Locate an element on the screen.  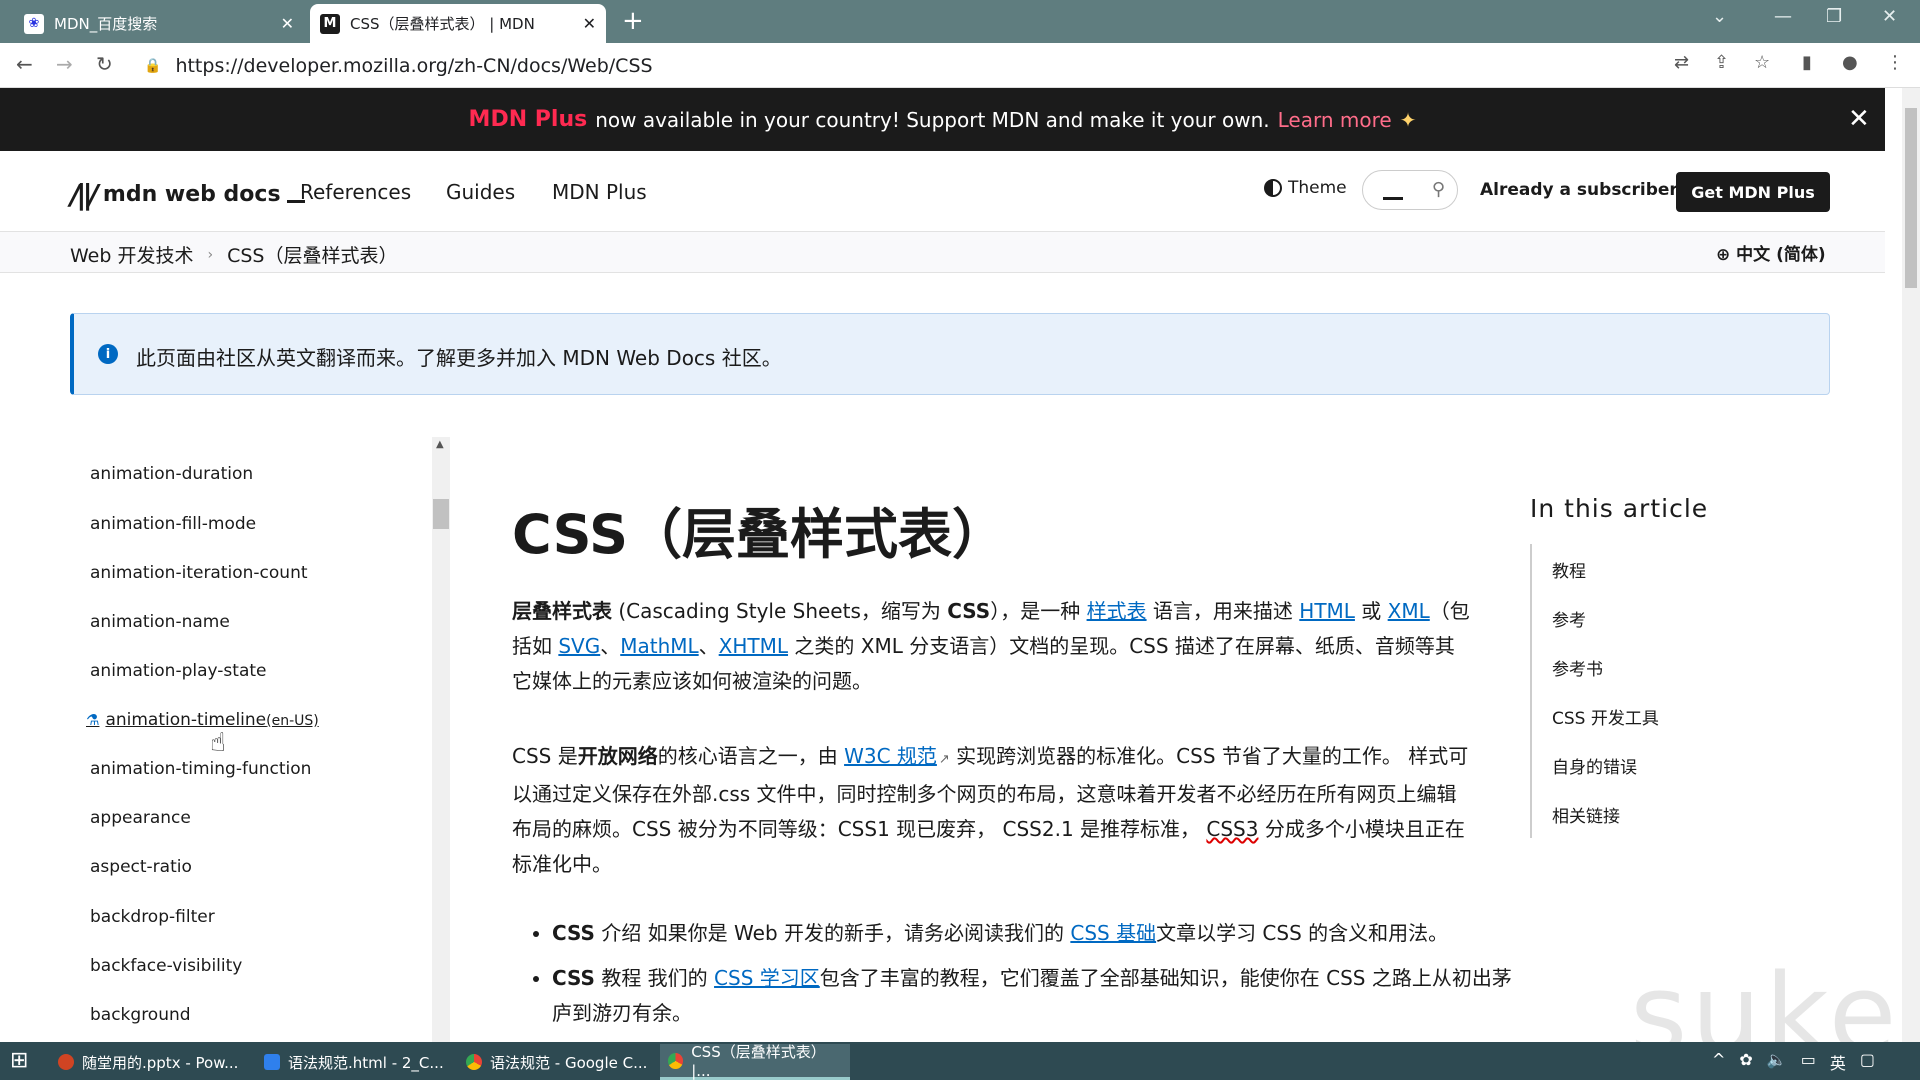
sidebar-item: animation-duration is located at coordinates (171, 474).